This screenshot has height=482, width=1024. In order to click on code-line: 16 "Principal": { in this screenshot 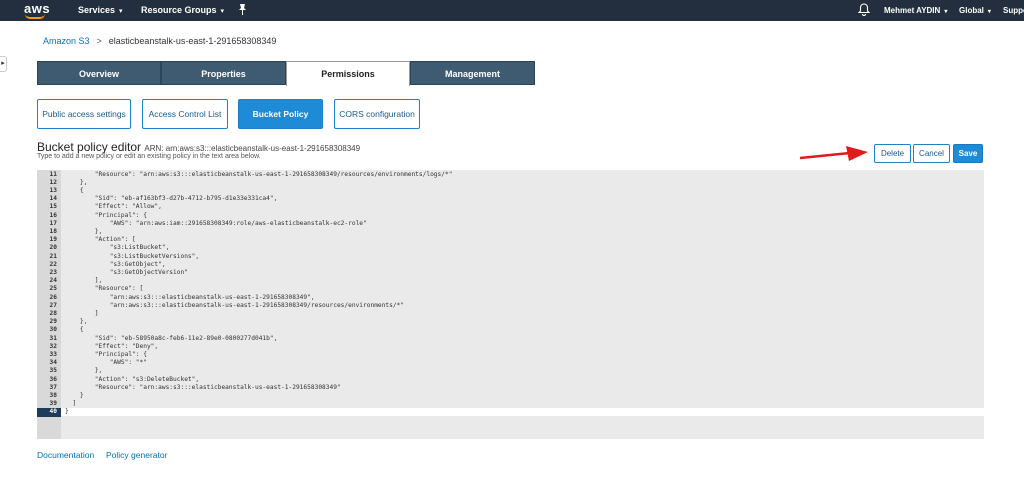, I will do `click(510, 216)`.